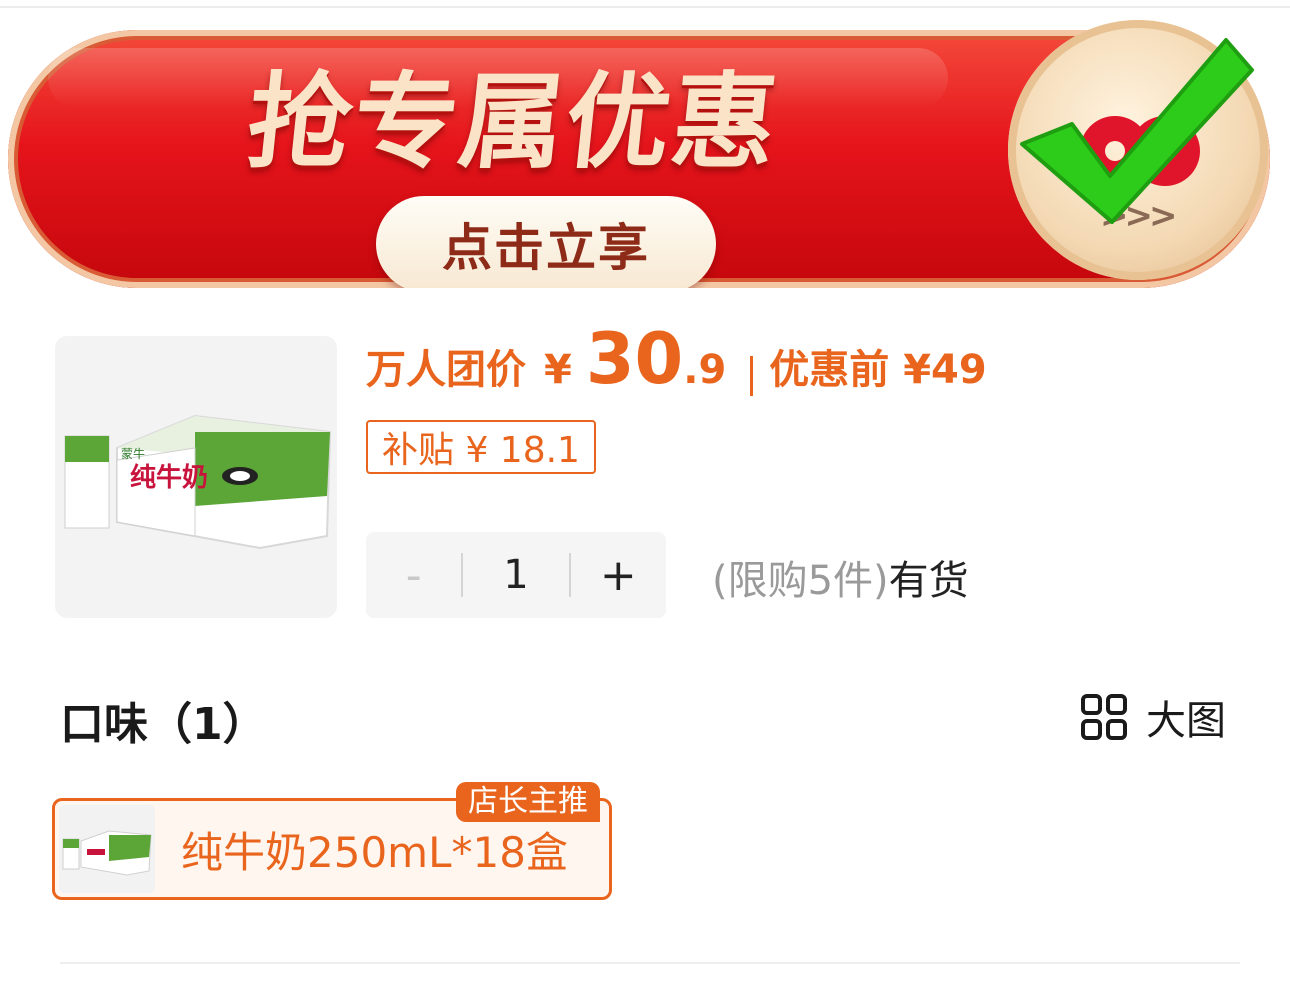  What do you see at coordinates (558, 370) in the screenshot?
I see `price-currency: ¥` at bounding box center [558, 370].